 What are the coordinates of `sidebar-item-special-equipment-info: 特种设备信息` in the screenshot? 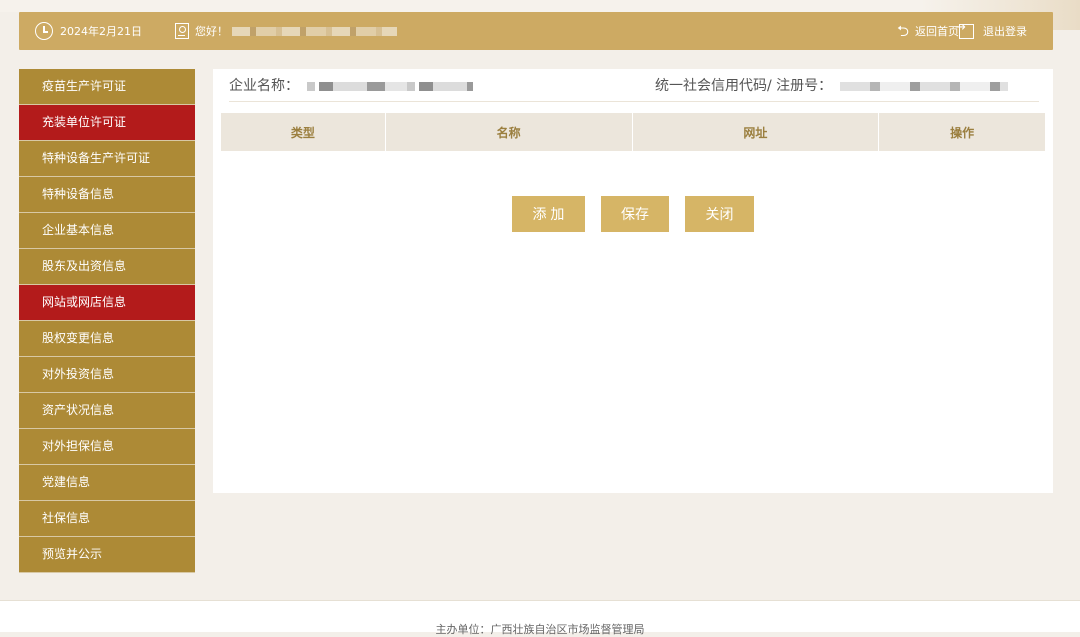 It's located at (107, 195).